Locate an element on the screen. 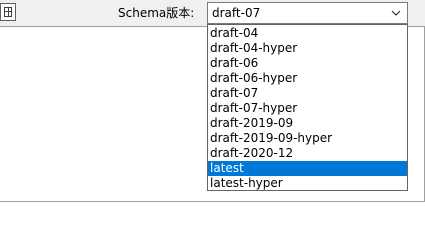 The height and width of the screenshot is (240, 425). option-draft-2020-12: draft-2020-12 is located at coordinates (307, 153).